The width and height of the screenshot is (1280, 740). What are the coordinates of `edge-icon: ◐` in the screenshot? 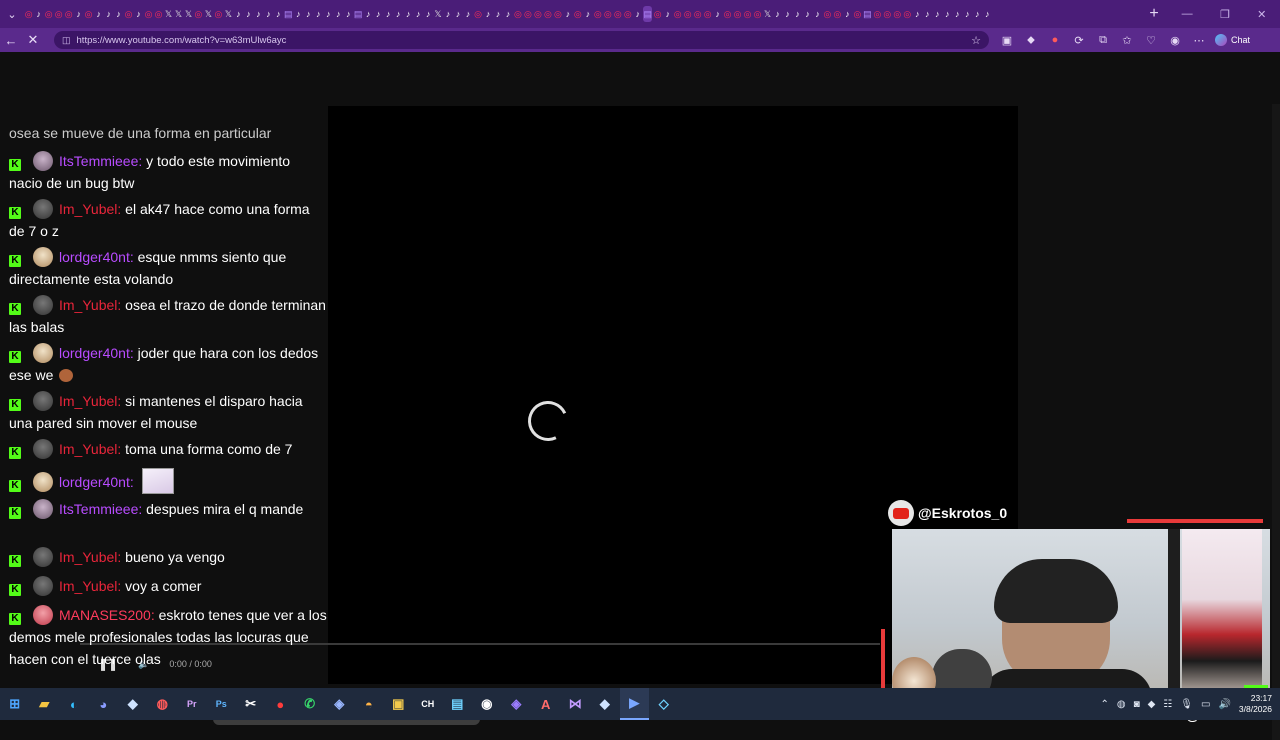 It's located at (74, 704).